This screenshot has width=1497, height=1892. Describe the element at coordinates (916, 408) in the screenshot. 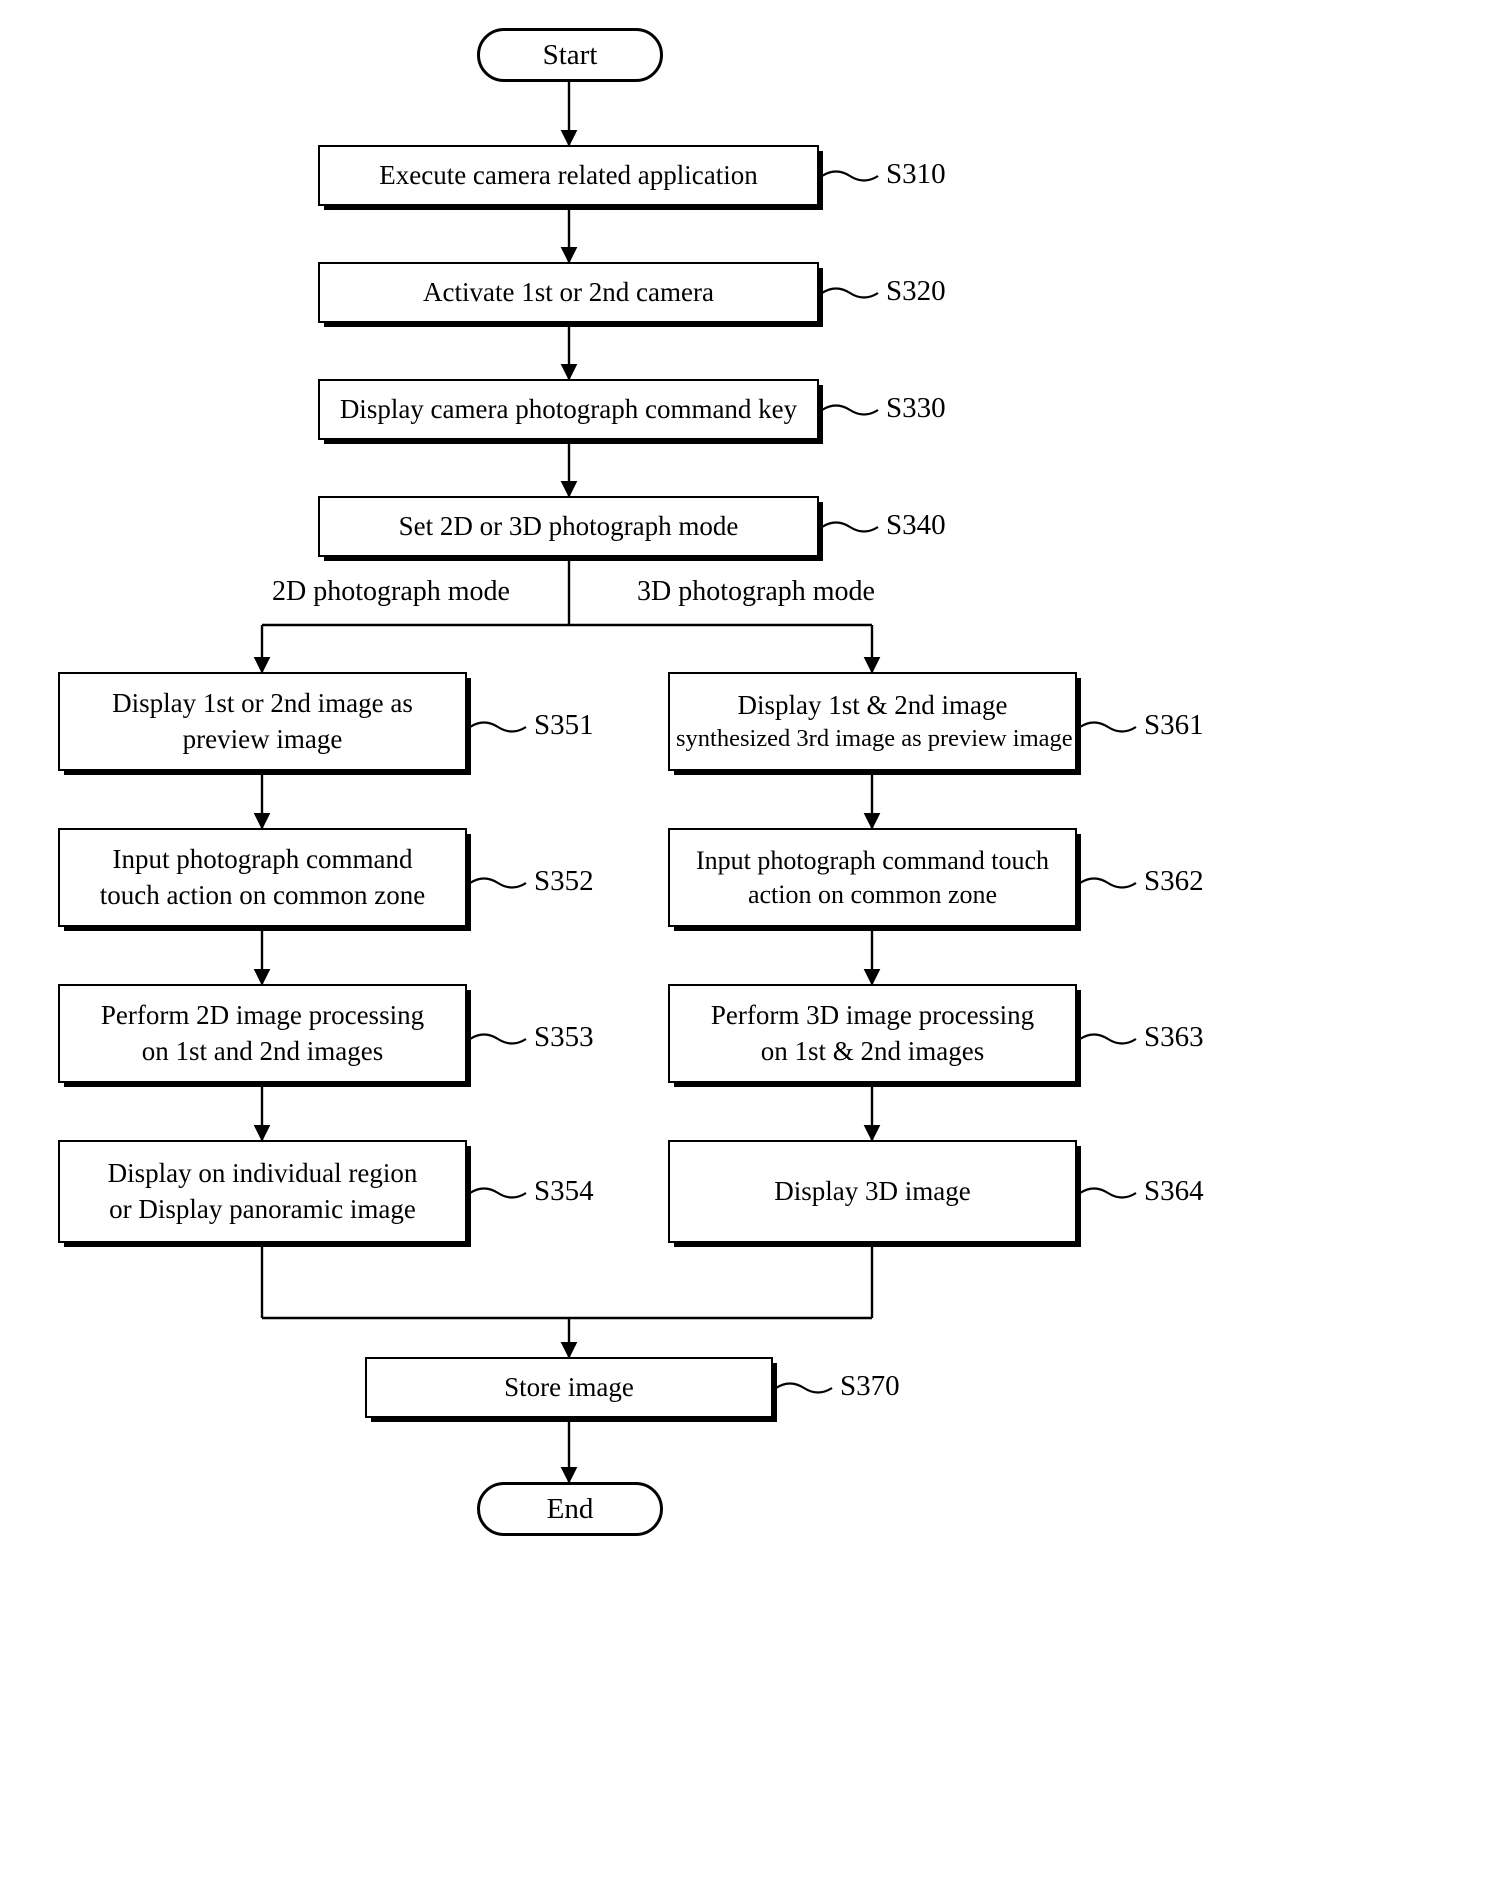

I see `step-ref-s330: S330` at that location.